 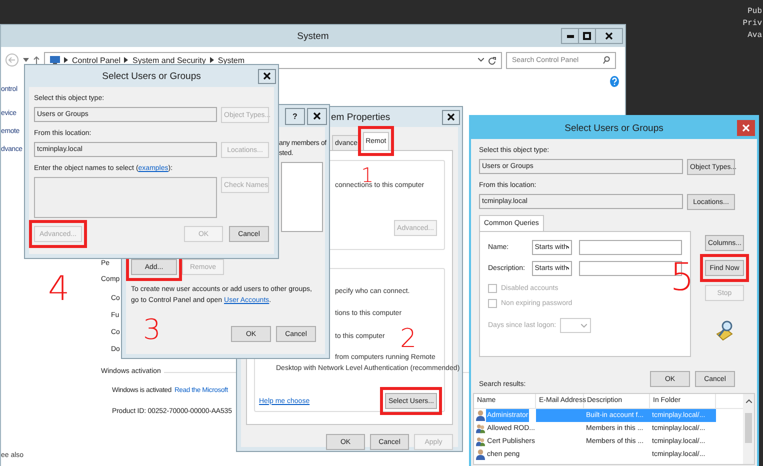 What do you see at coordinates (408, 339) in the screenshot?
I see `annotation-number: 2` at bounding box center [408, 339].